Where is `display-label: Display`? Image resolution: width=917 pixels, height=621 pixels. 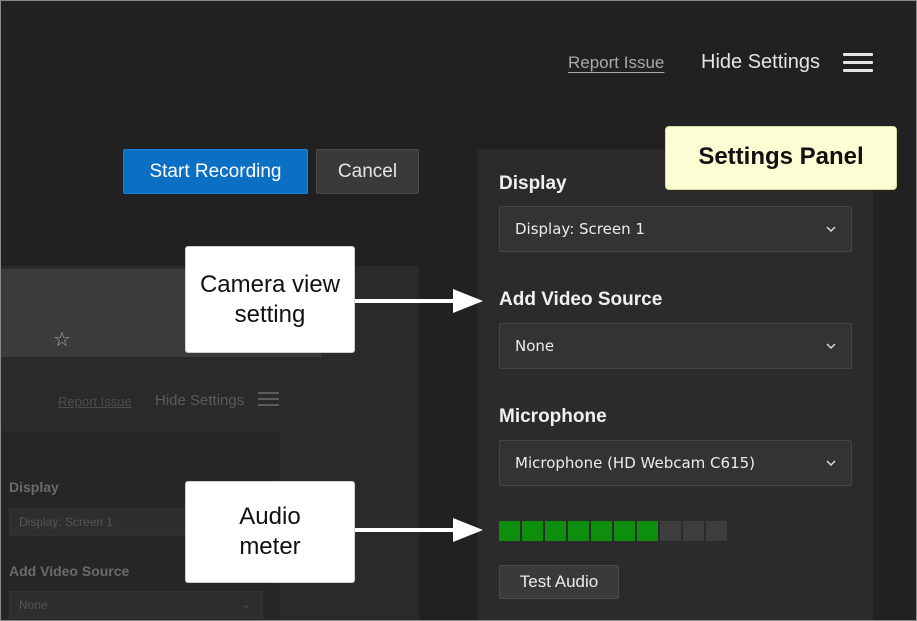
display-label: Display is located at coordinates (533, 183).